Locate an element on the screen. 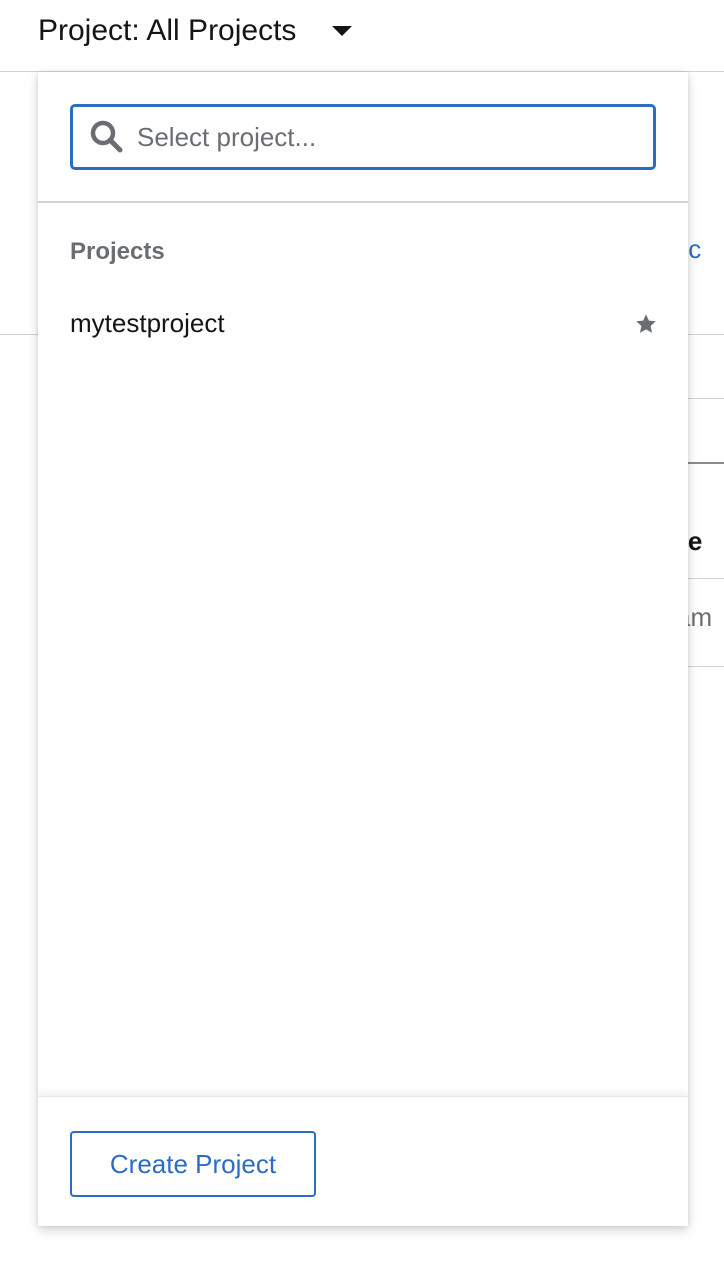 Image resolution: width=724 pixels, height=1264 pixels. project-search-area is located at coordinates (363, 137).